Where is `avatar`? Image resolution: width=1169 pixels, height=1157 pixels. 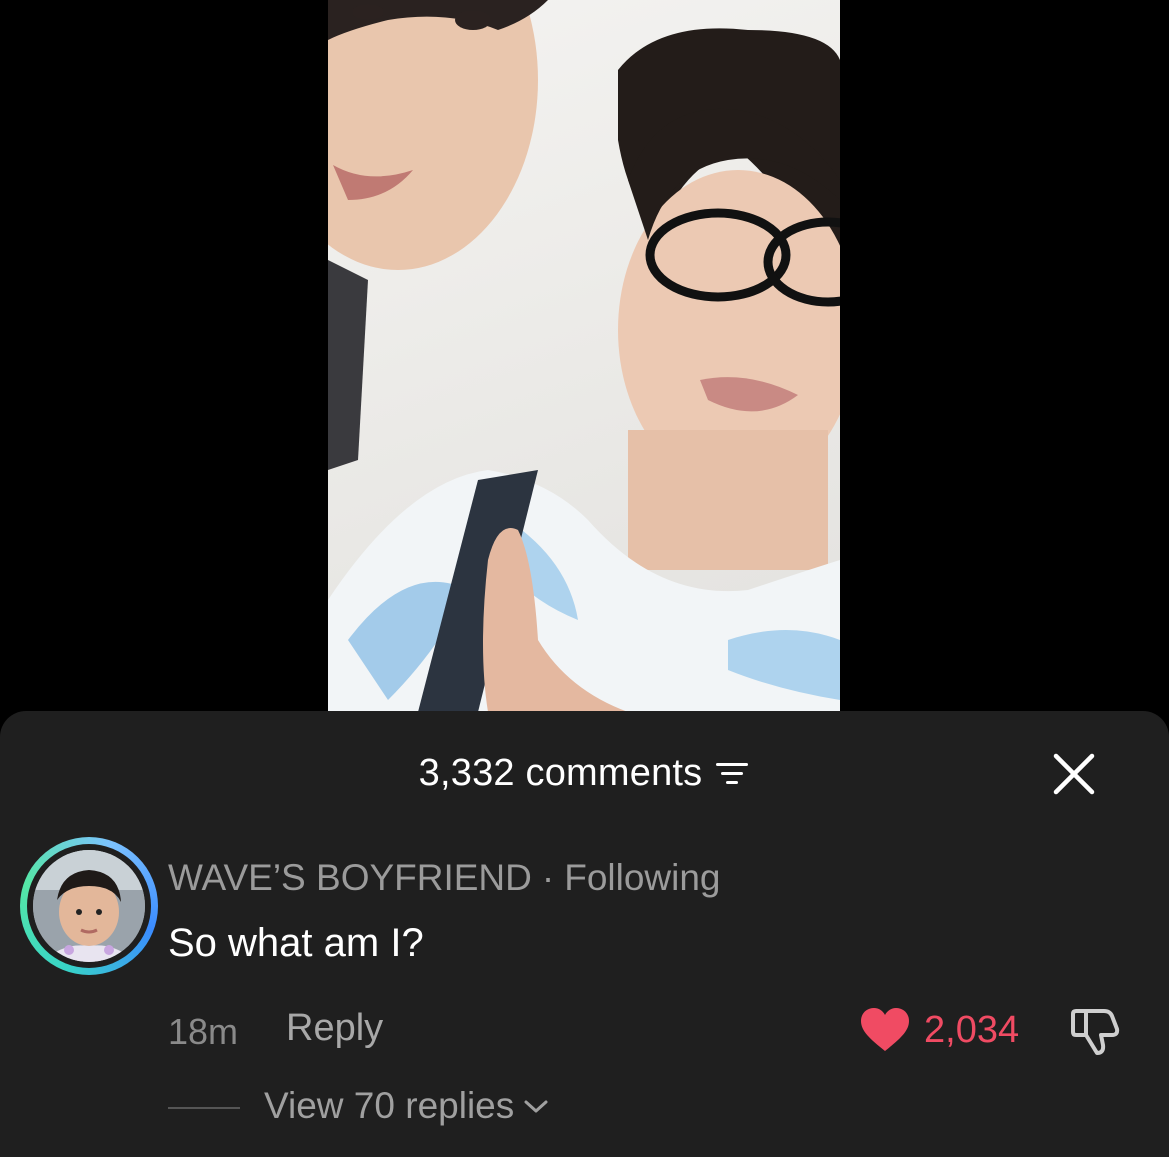
avatar is located at coordinates (89, 906).